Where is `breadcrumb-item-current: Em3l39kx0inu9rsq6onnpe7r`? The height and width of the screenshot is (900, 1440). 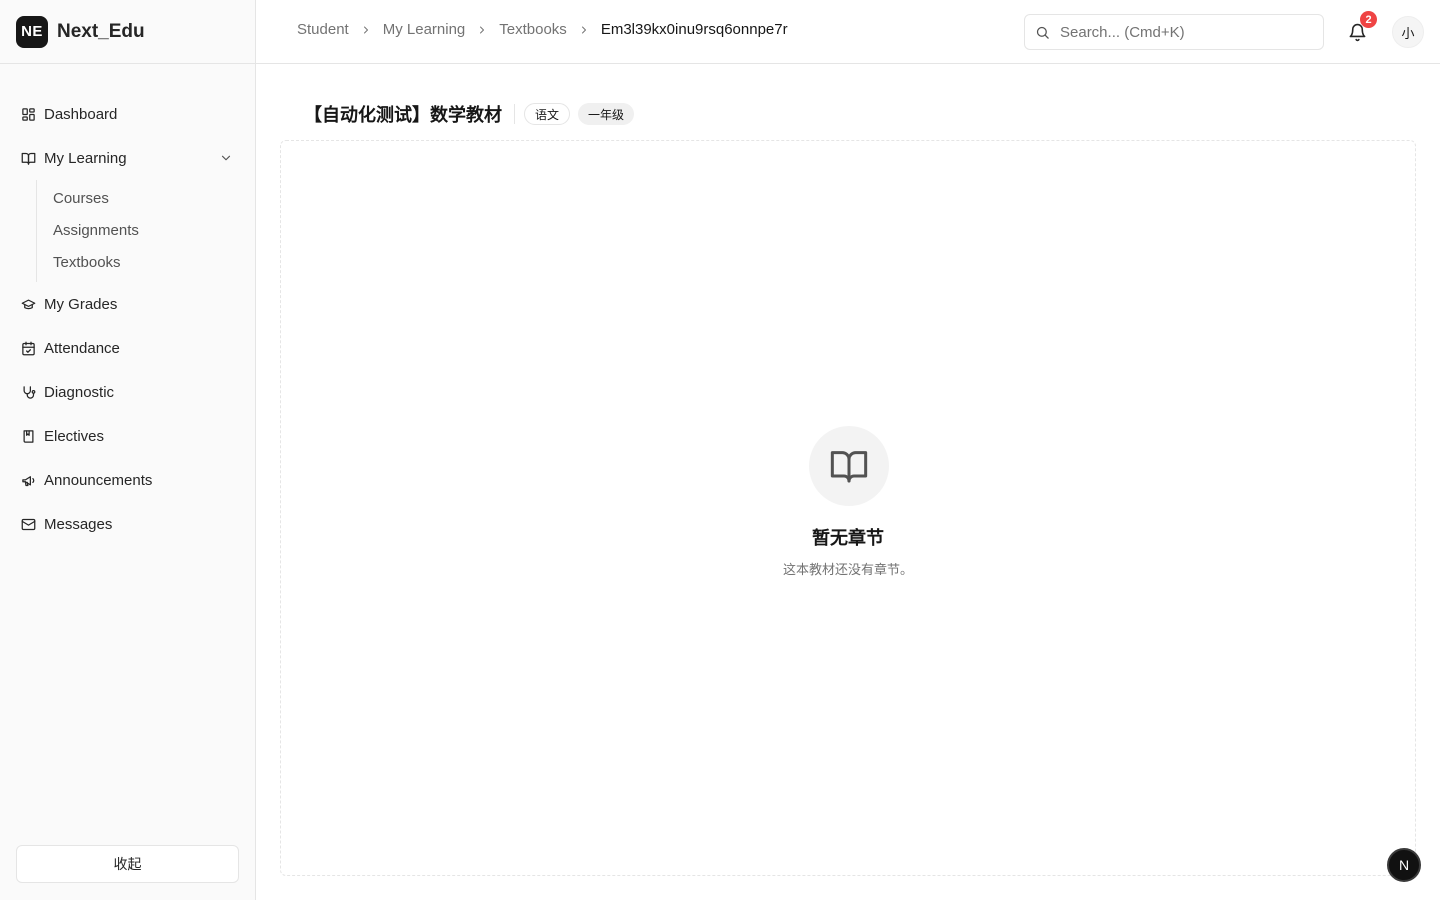 breadcrumb-item-current: Em3l39kx0inu9rsq6onnpe7r is located at coordinates (694, 29).